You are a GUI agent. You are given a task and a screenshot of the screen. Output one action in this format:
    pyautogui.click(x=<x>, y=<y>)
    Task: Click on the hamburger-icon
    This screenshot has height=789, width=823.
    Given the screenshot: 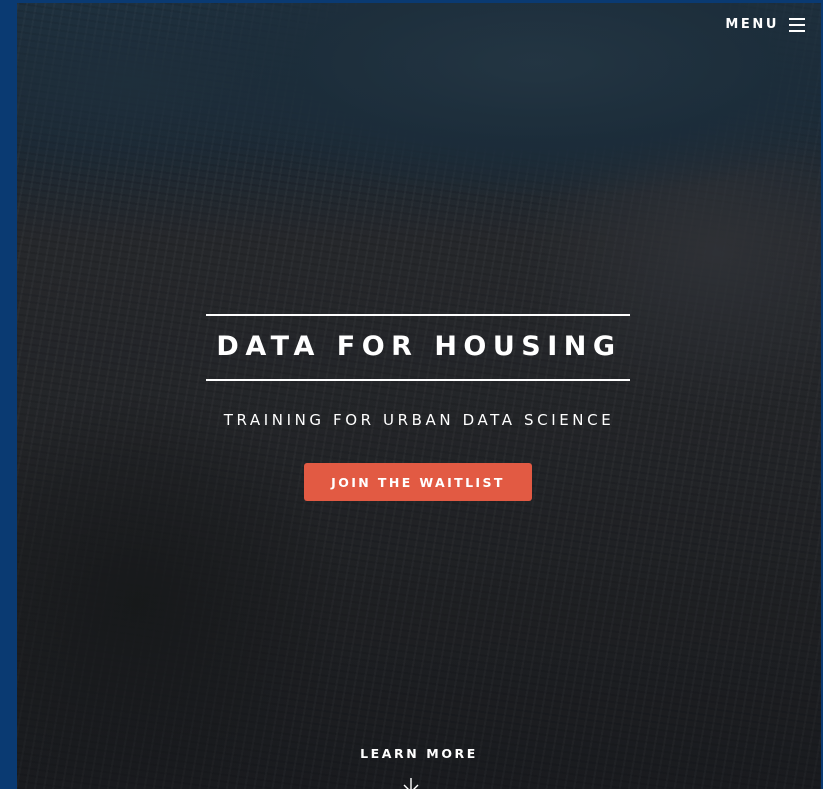 What is the action you would take?
    pyautogui.click(x=797, y=24)
    